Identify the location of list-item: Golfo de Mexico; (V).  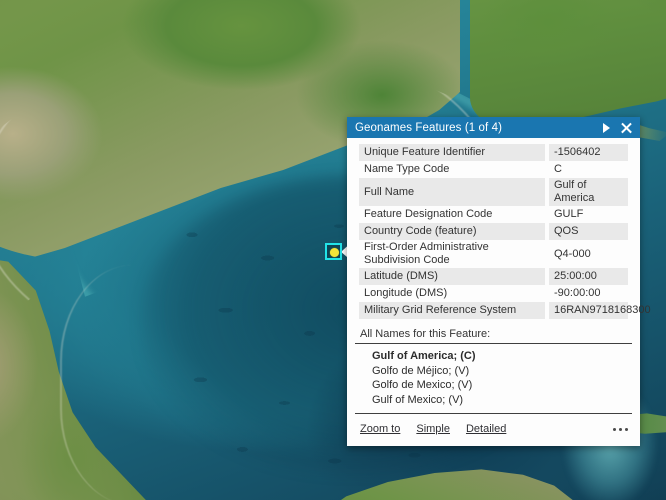
(422, 385).